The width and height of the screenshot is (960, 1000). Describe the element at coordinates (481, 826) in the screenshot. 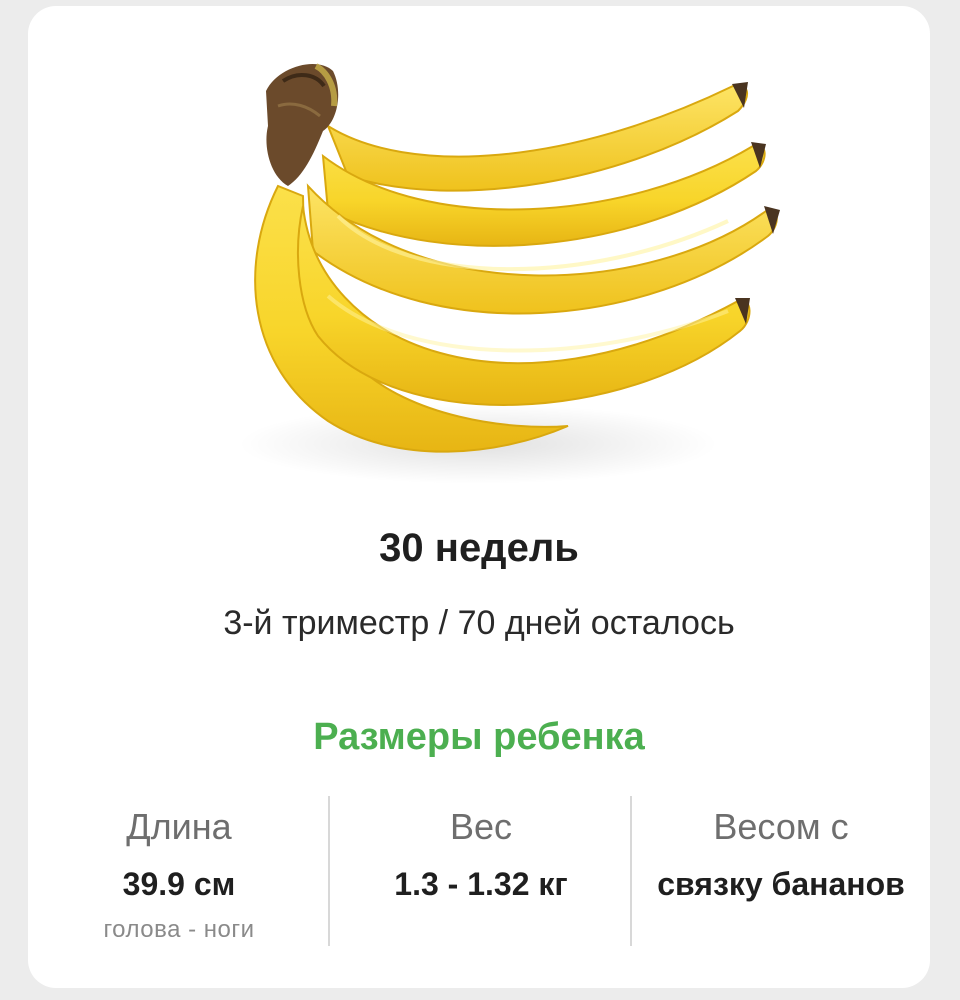

I see `stat-label: Вес` at that location.